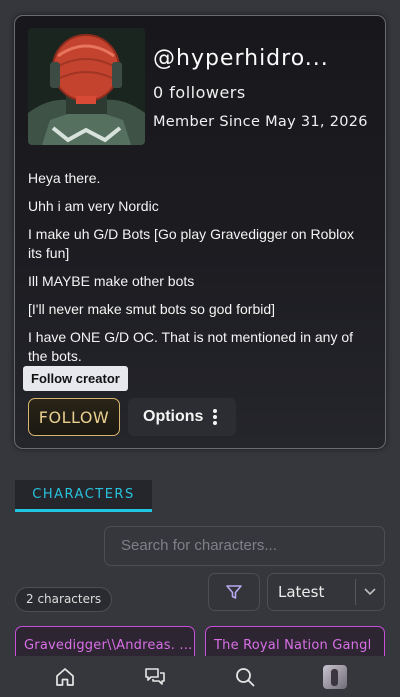 The image size is (400, 697). What do you see at coordinates (370, 592) in the screenshot?
I see `chevron-down-icon` at bounding box center [370, 592].